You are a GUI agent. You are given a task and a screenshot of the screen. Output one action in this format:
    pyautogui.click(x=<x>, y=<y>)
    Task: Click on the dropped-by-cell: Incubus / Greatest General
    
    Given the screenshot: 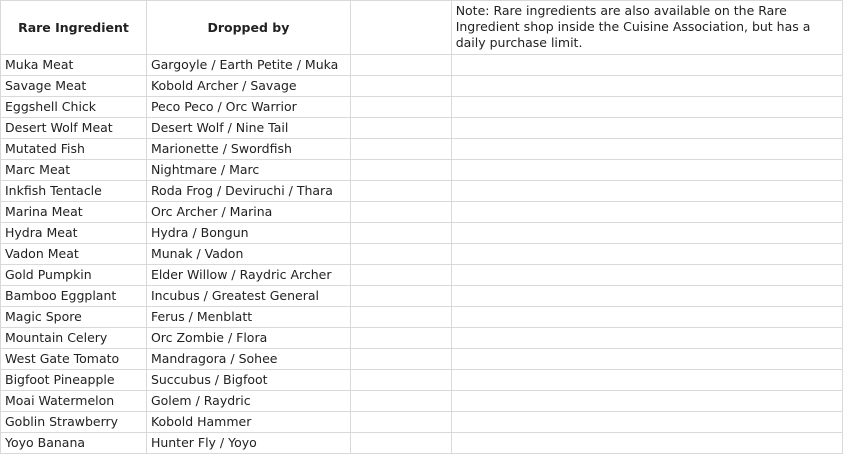 What is the action you would take?
    pyautogui.click(x=248, y=296)
    